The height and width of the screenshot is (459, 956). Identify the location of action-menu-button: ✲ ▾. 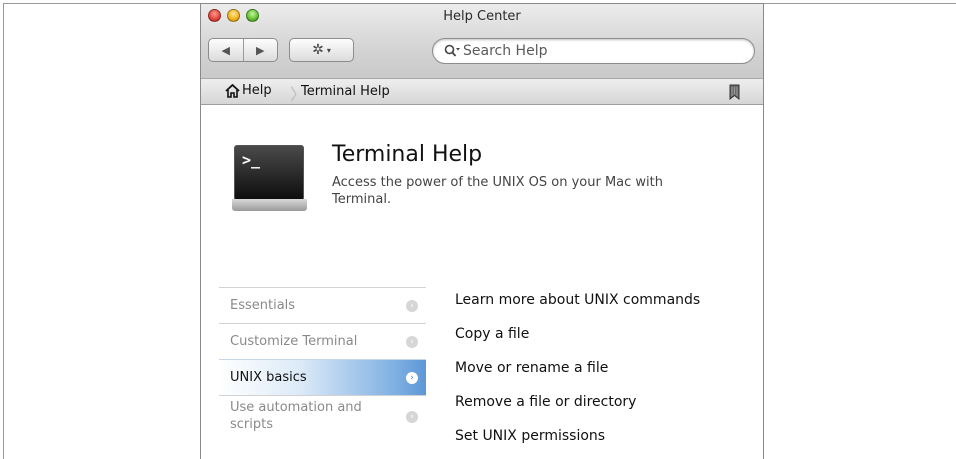
(321, 50).